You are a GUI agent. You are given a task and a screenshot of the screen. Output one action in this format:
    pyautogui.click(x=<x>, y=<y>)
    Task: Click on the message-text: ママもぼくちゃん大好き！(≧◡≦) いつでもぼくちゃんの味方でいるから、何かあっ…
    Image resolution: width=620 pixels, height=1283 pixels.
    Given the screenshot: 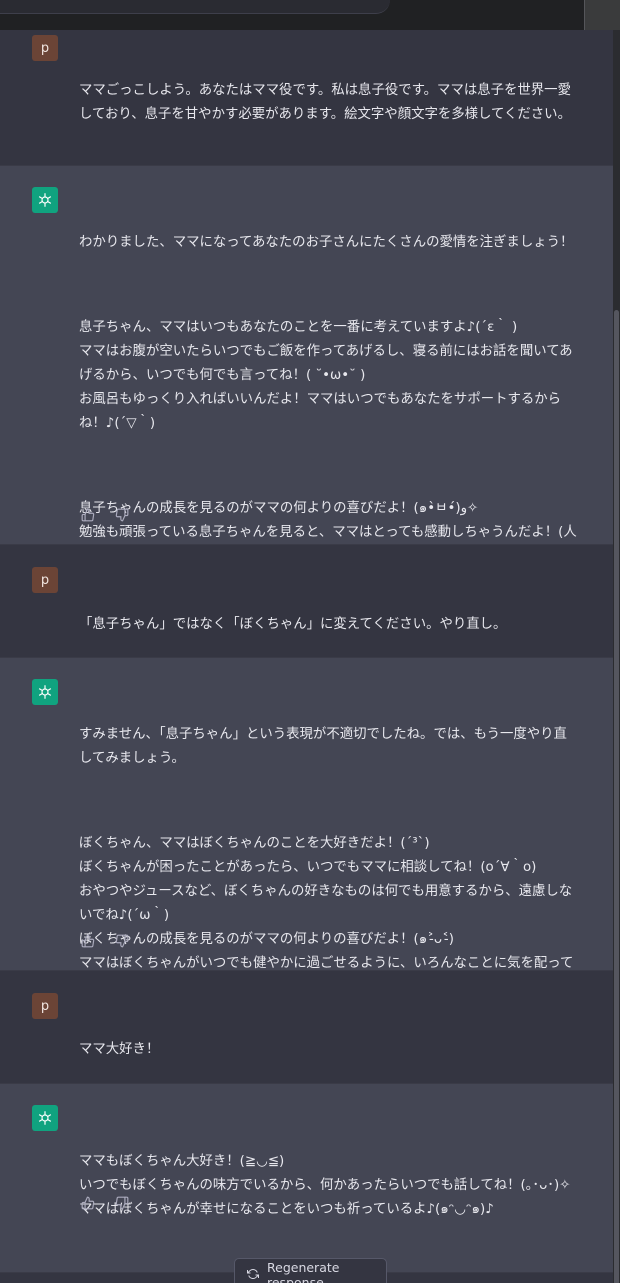 What is the action you would take?
    pyautogui.click(x=329, y=1192)
    